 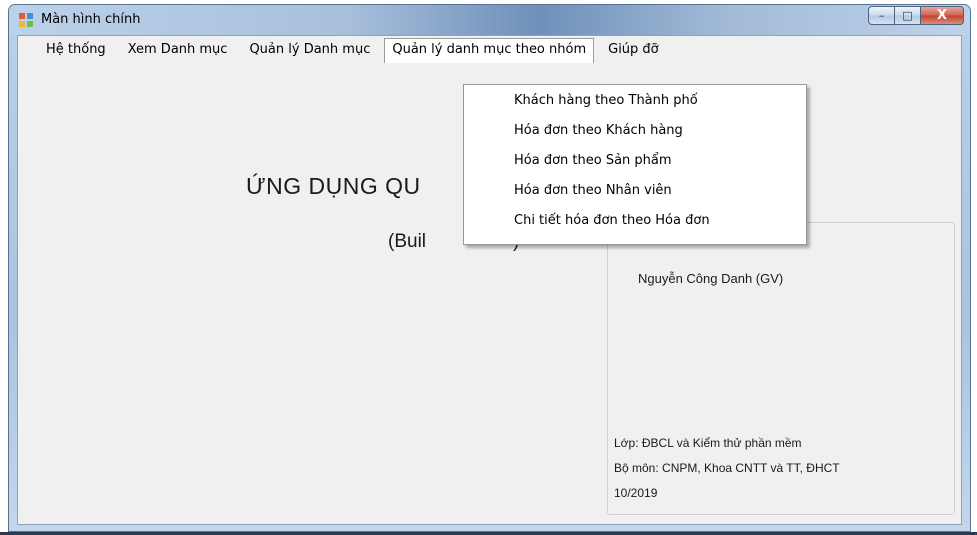 I want to click on dropdown-item-chi-tiet-hoa-don-theo-hoa-don: Chi tiết hóa đơn theo Hóa đơn, so click(x=612, y=220).